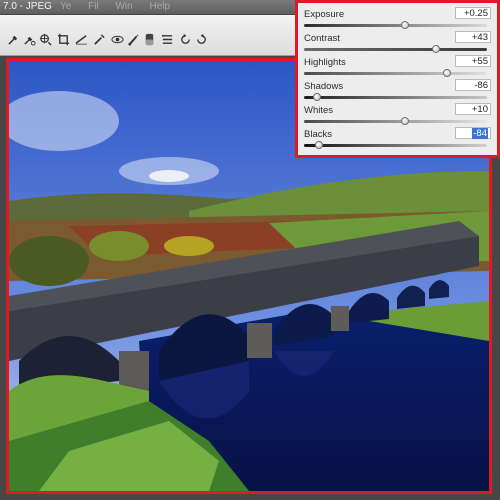  I want to click on menu-item: Fil, so click(93, 6).